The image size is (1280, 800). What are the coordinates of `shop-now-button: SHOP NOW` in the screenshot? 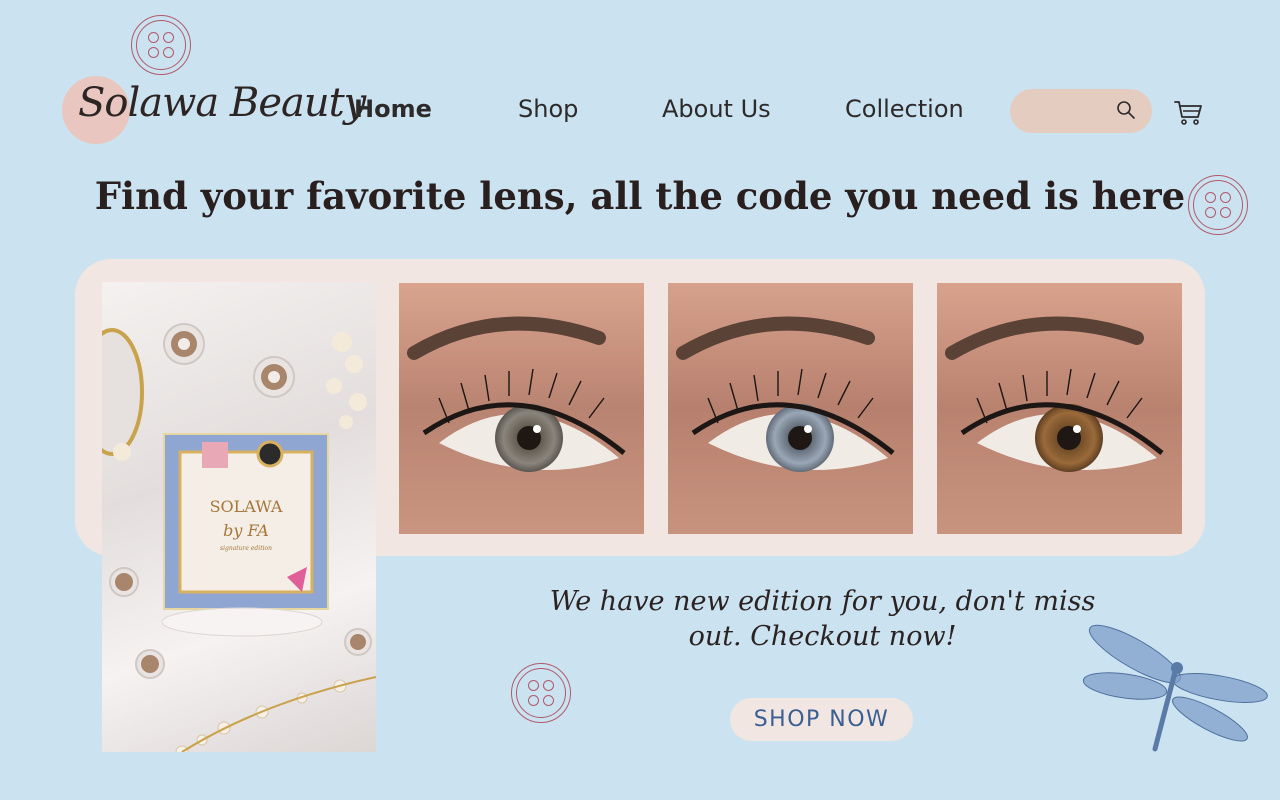 It's located at (821, 719).